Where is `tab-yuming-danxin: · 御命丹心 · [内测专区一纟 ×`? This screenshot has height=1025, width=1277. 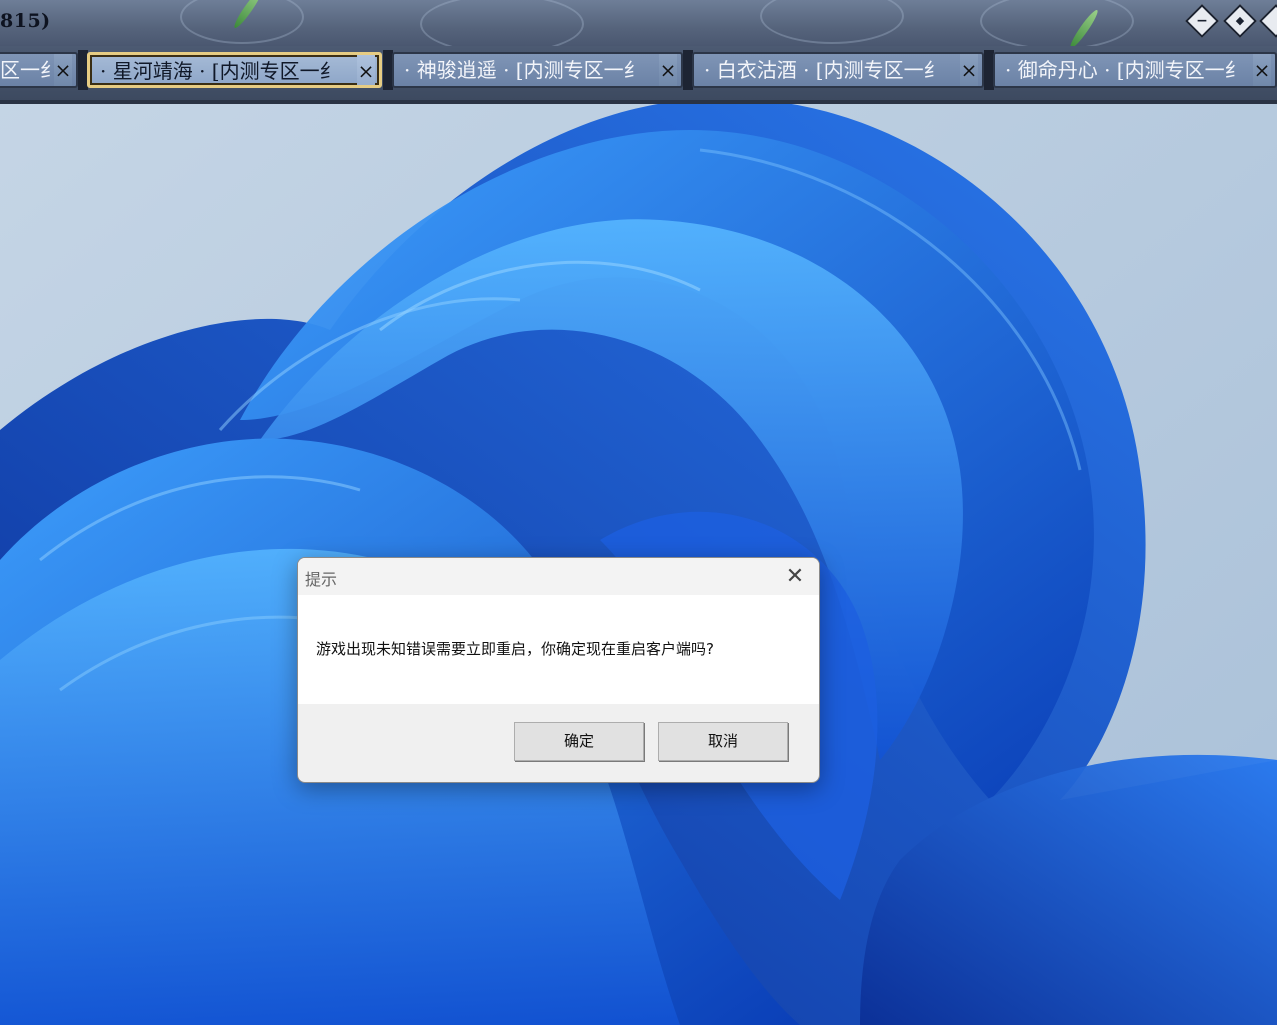 tab-yuming-danxin: · 御命丹心 · [内测专区一纟 × is located at coordinates (1135, 70).